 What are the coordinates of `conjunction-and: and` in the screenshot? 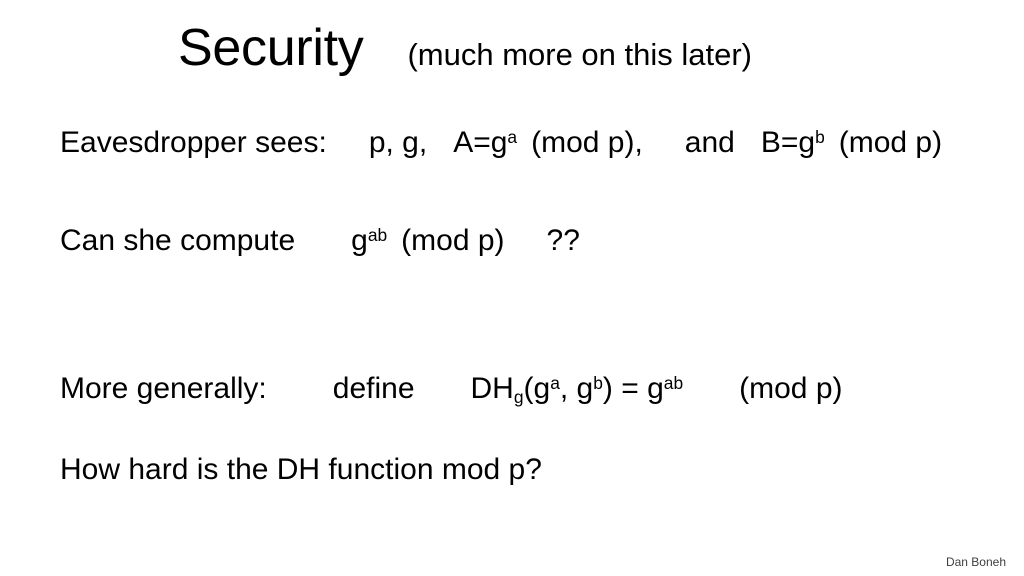 It's located at (709, 142).